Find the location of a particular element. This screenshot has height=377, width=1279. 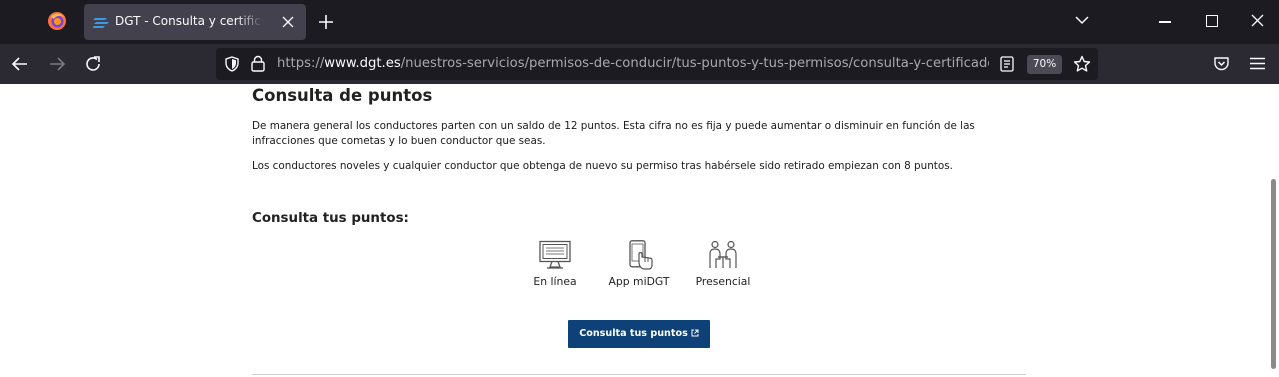

option-app-midgt: App miDGT is located at coordinates (639, 264).